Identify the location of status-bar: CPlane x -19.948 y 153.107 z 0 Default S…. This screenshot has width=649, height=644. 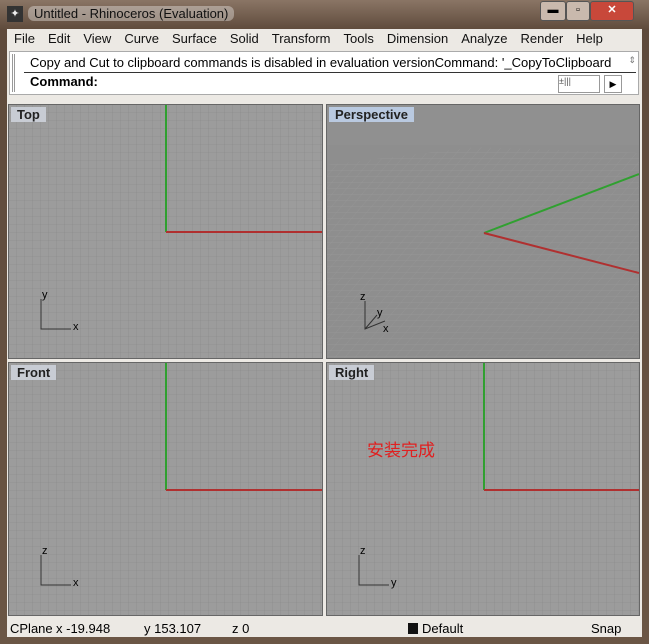
(324, 628).